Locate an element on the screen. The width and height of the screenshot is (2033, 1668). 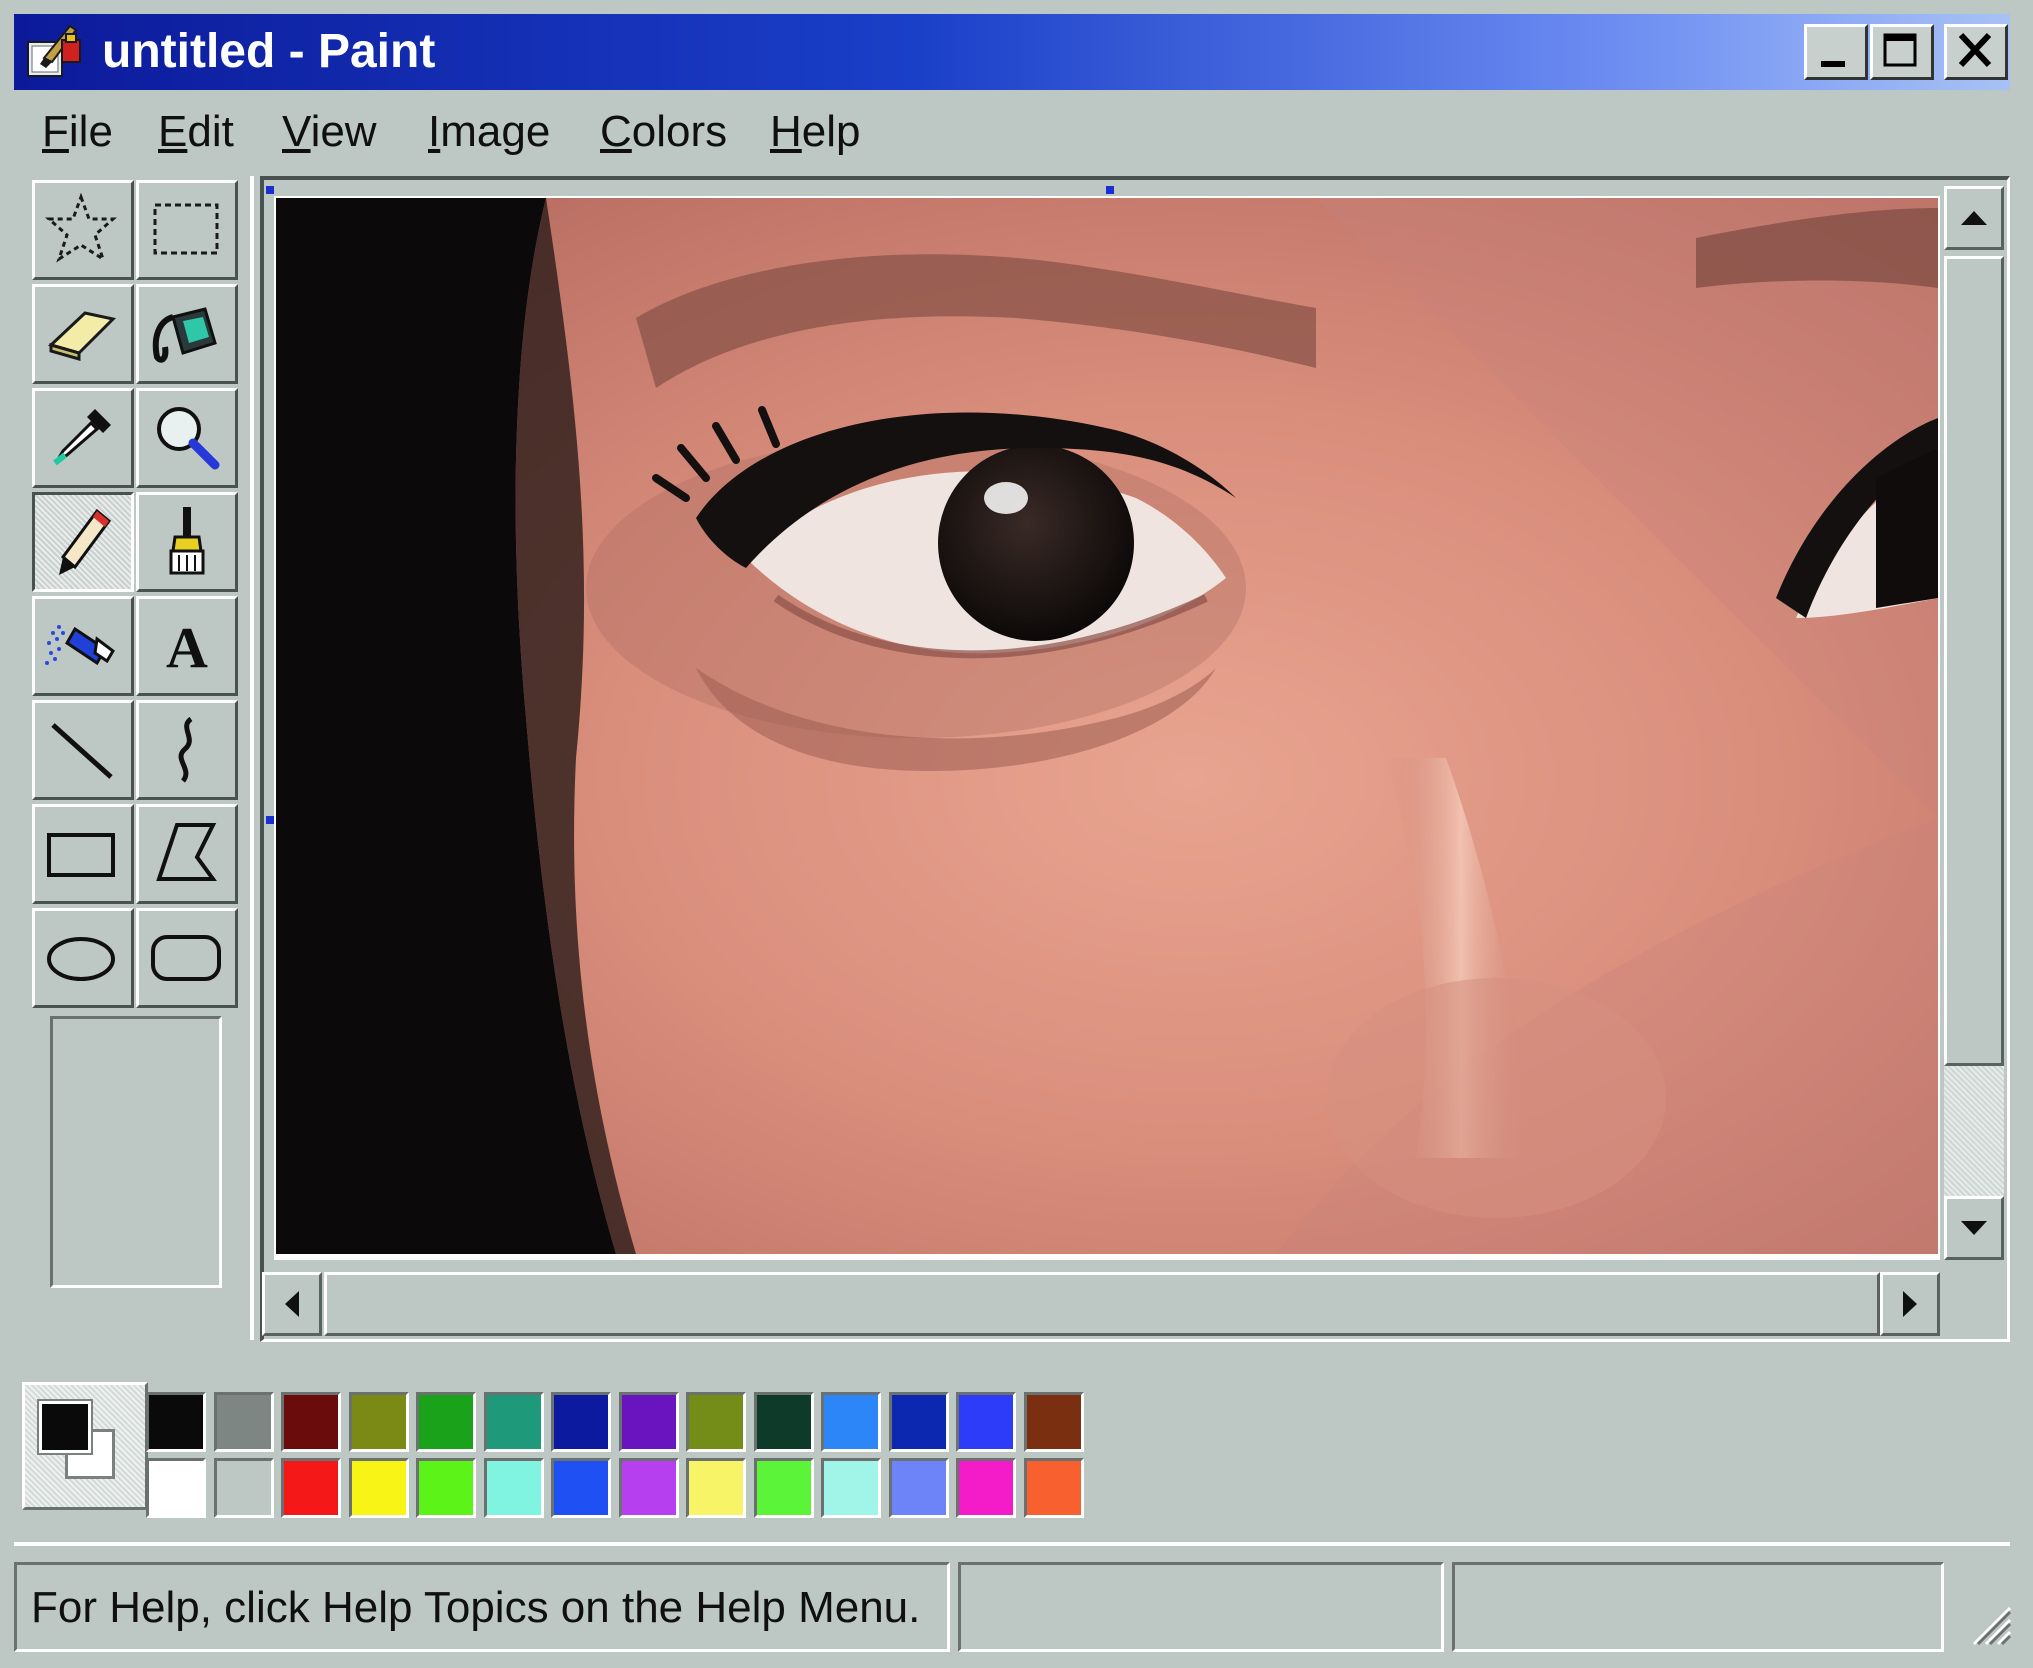
tool-options-box is located at coordinates (136, 1152).